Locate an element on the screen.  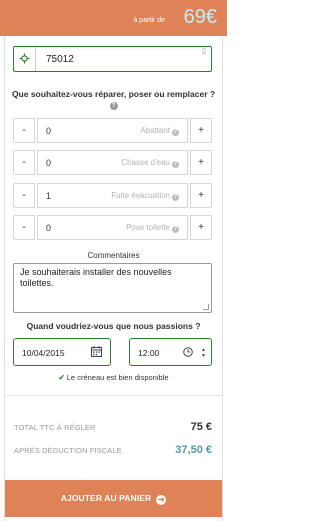
stepper-field: 1 Fuite évacuation? is located at coordinates (112, 195).